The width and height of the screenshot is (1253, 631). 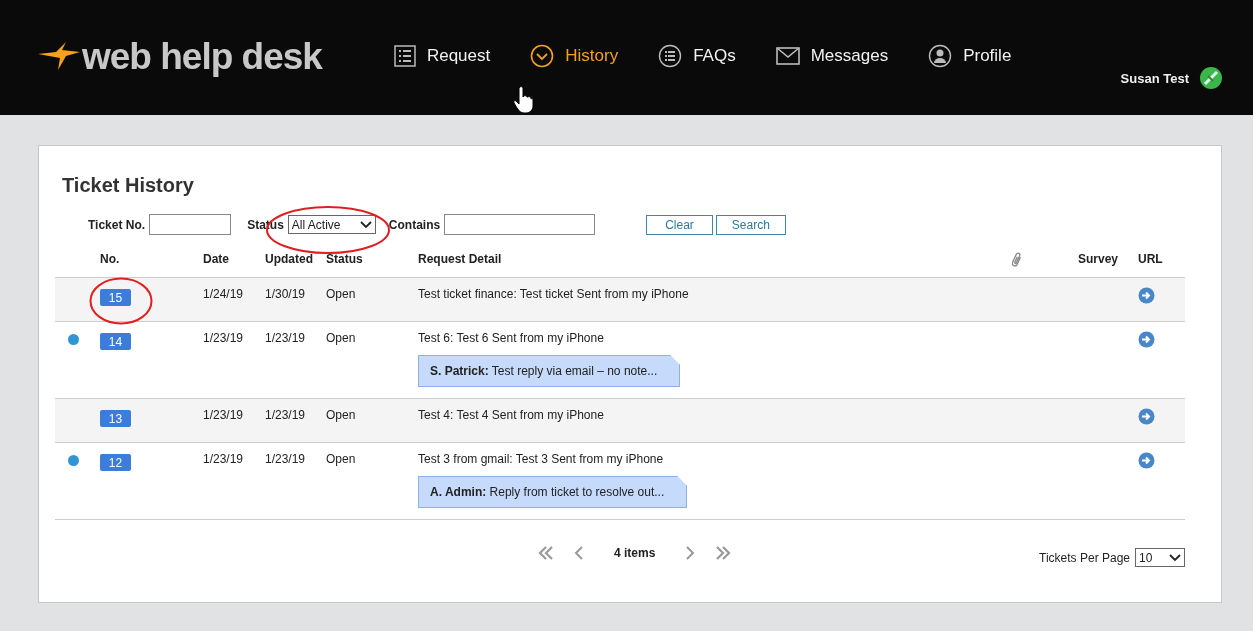 What do you see at coordinates (115, 418) in the screenshot?
I see `ticket-number-link: 13` at bounding box center [115, 418].